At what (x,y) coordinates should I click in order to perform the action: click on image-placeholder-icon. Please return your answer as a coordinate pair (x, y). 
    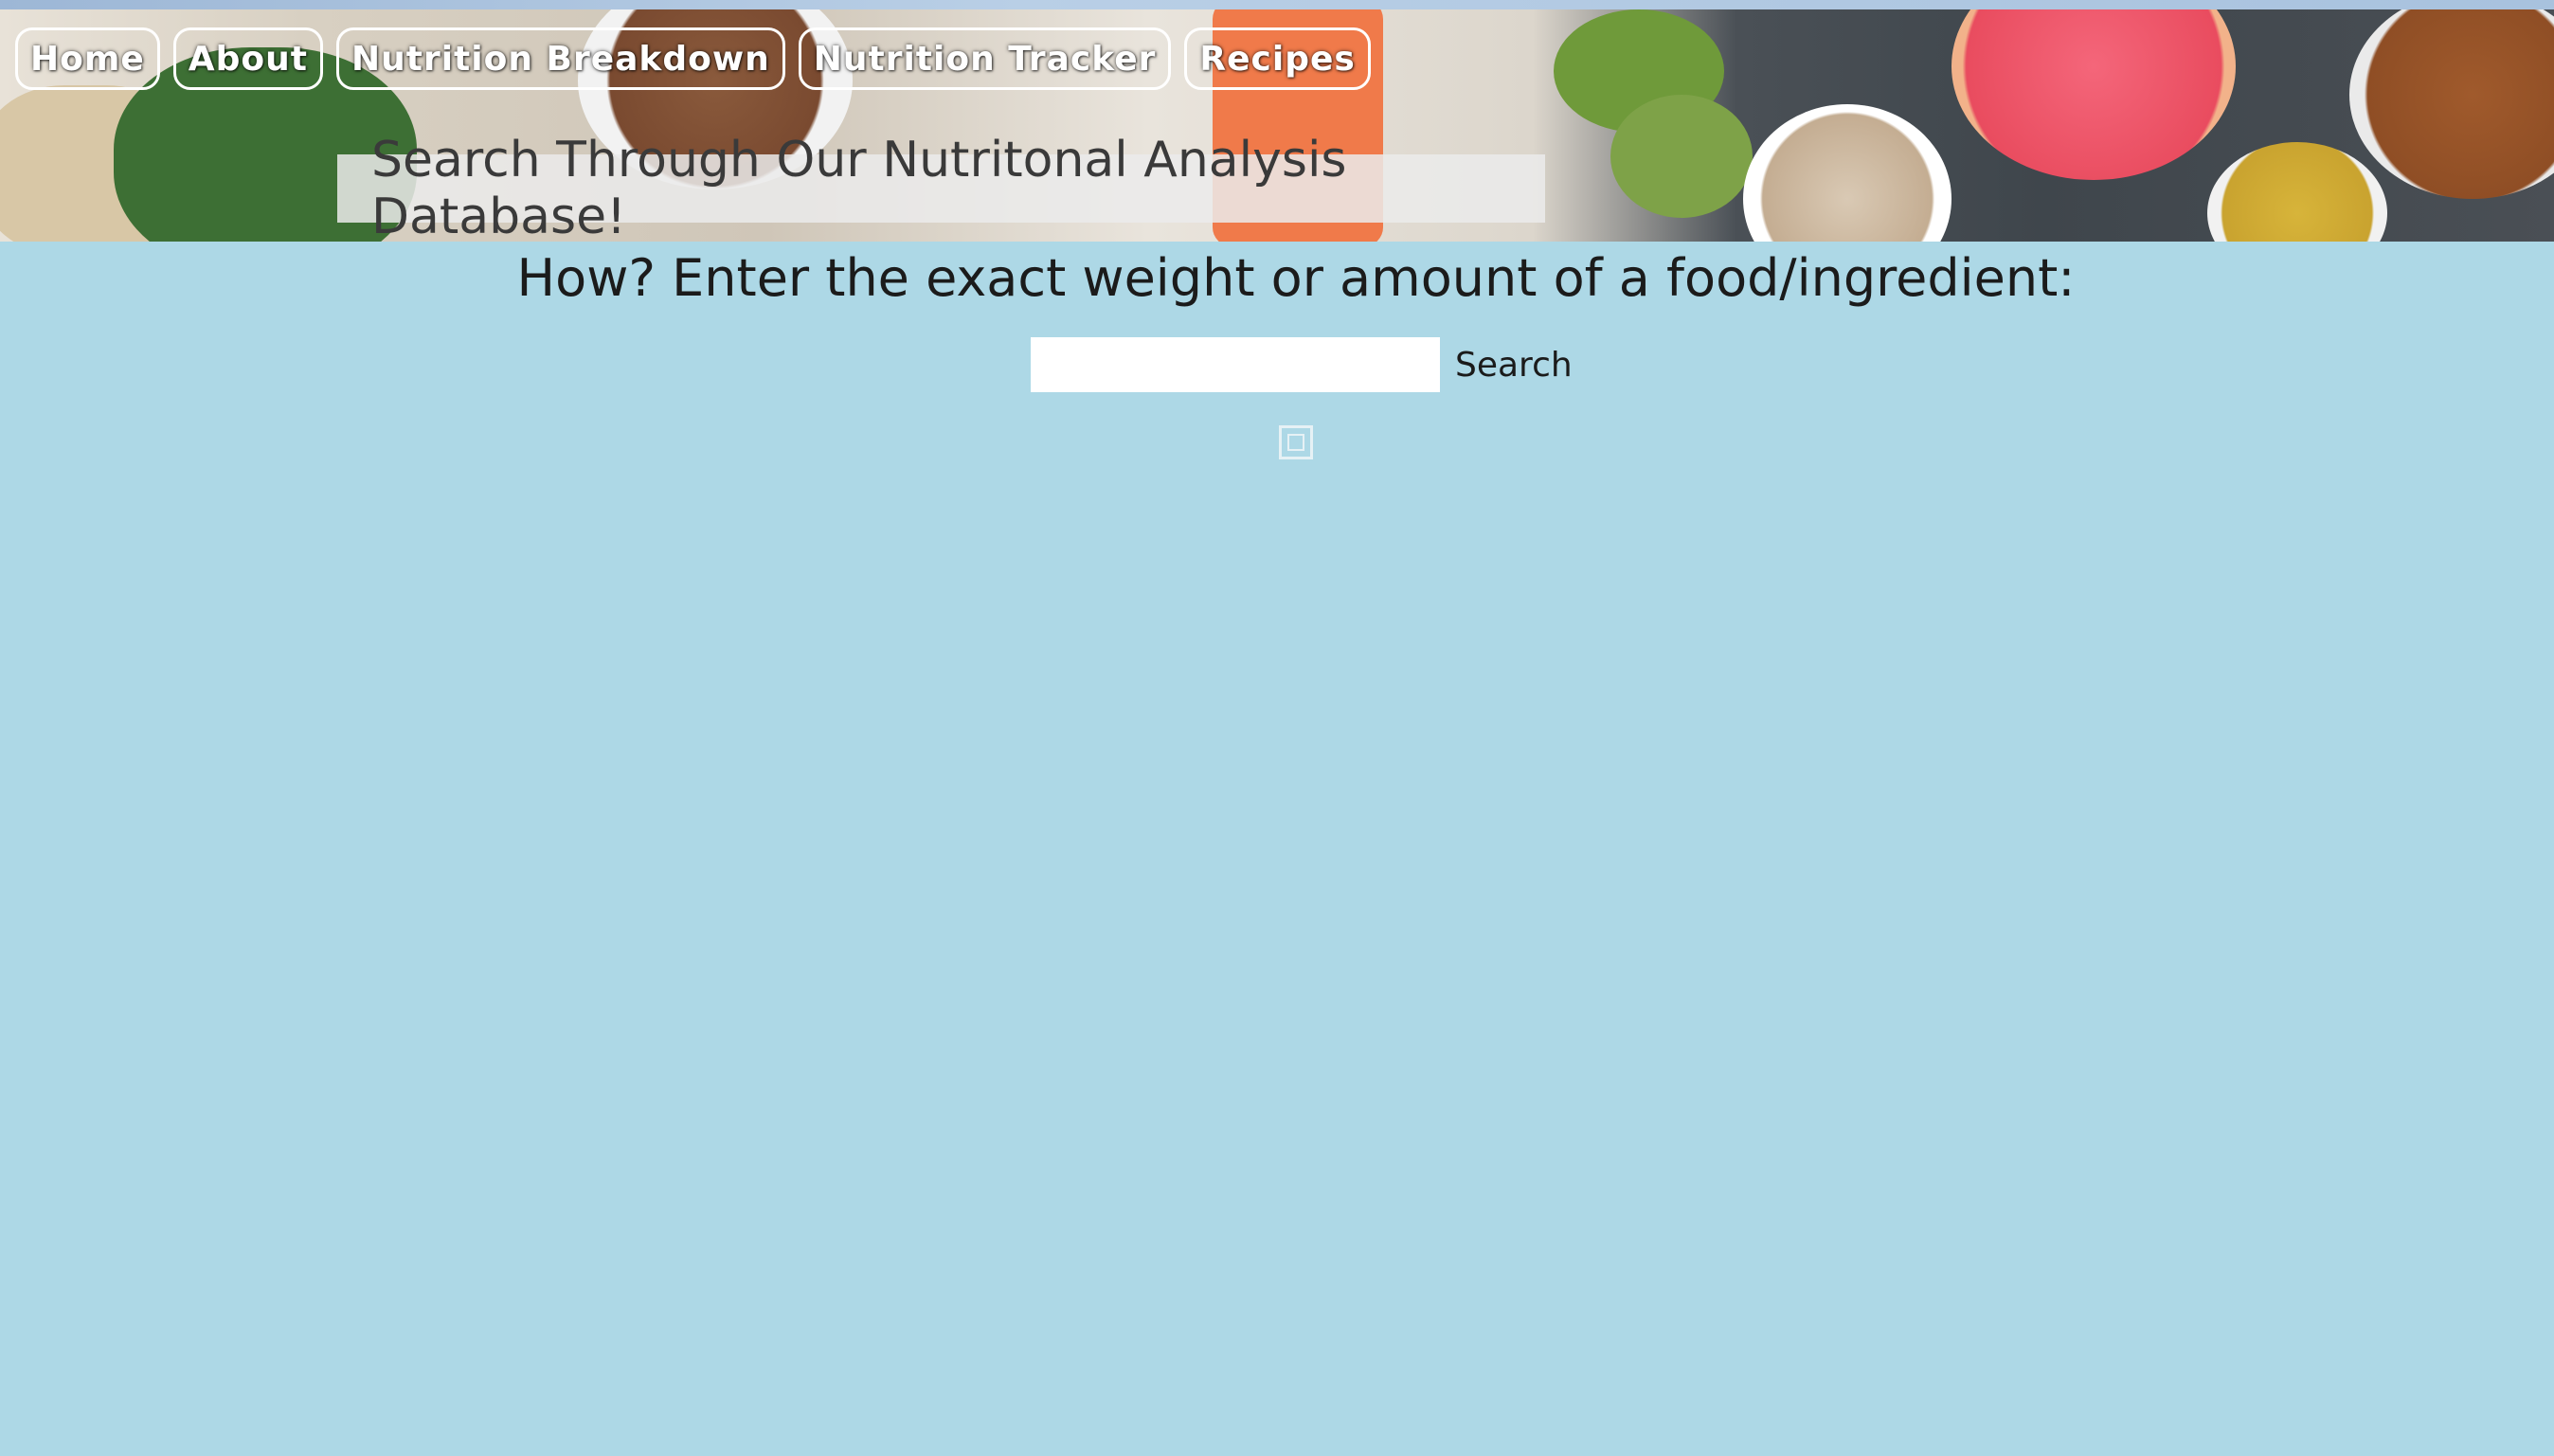
    Looking at the image, I should click on (1296, 442).